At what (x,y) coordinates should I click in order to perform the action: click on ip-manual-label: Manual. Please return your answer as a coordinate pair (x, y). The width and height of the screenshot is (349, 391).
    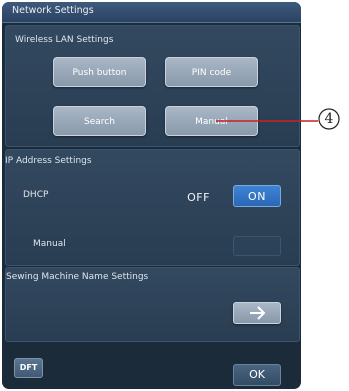
    Looking at the image, I should click on (49, 244).